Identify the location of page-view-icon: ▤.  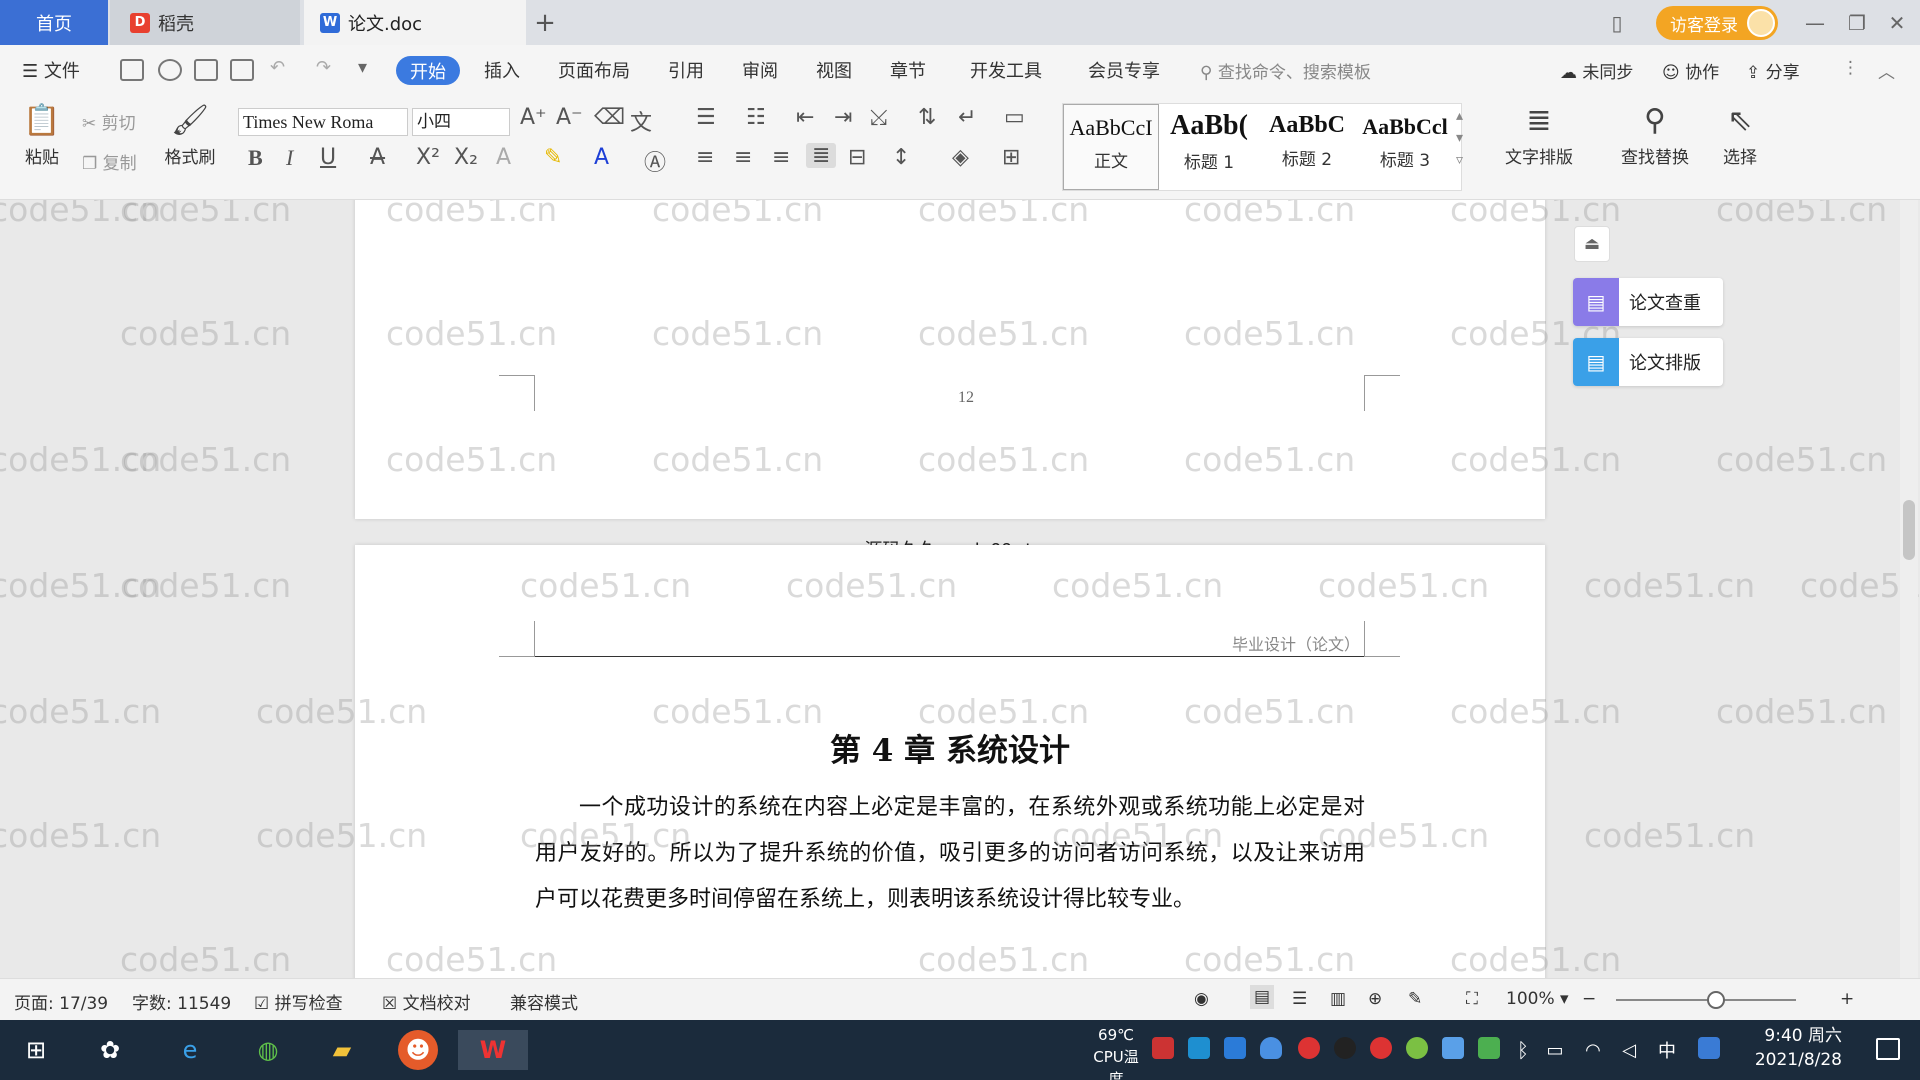
(1262, 997).